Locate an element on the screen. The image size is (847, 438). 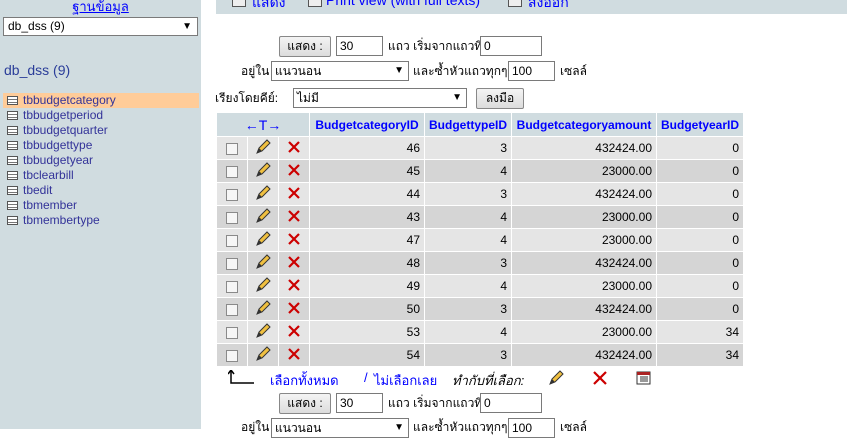
print-view-link: Print view (with full texts) is located at coordinates (403, 4).